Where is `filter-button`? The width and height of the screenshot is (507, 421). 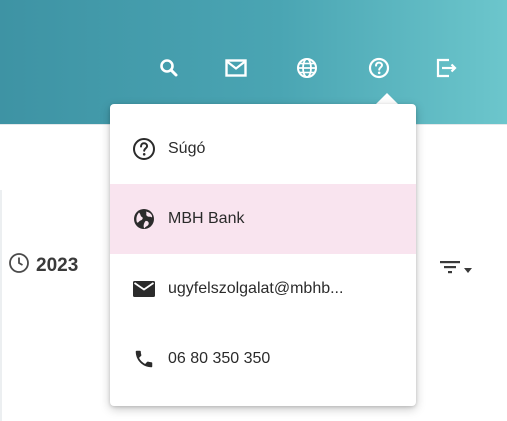
filter-button is located at coordinates (456, 269).